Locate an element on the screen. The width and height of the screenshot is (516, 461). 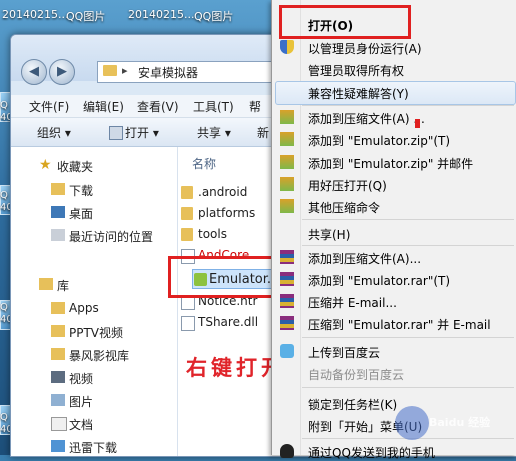
menu-item-add-zip-email: 添加到 "Emulator.zip" 并邮件 is located at coordinates (390, 163).